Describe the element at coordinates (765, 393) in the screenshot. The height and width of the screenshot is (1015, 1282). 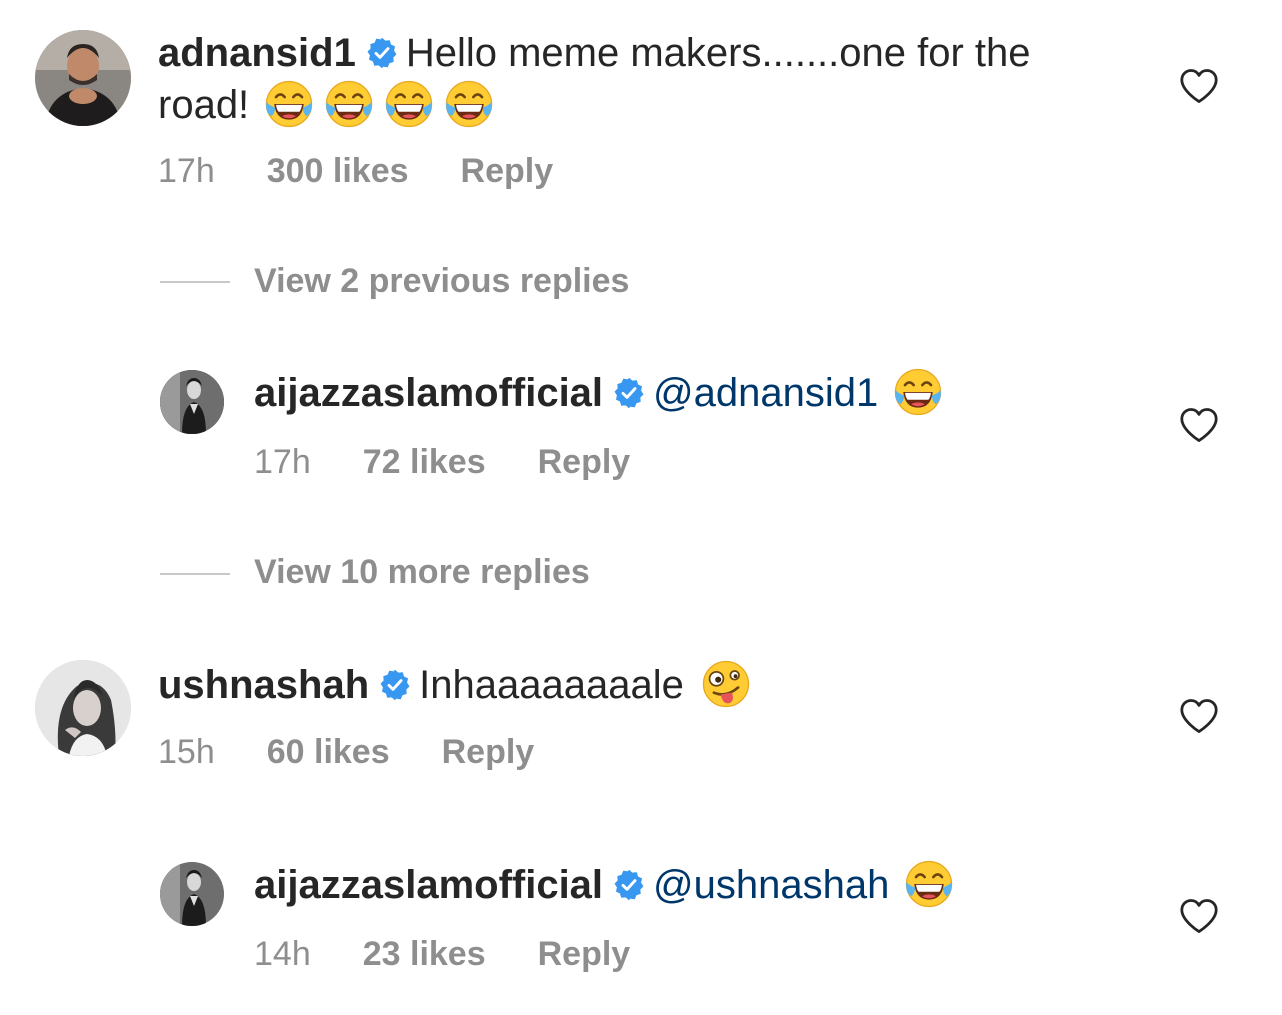
I see `mention-link: @adnansid1` at that location.